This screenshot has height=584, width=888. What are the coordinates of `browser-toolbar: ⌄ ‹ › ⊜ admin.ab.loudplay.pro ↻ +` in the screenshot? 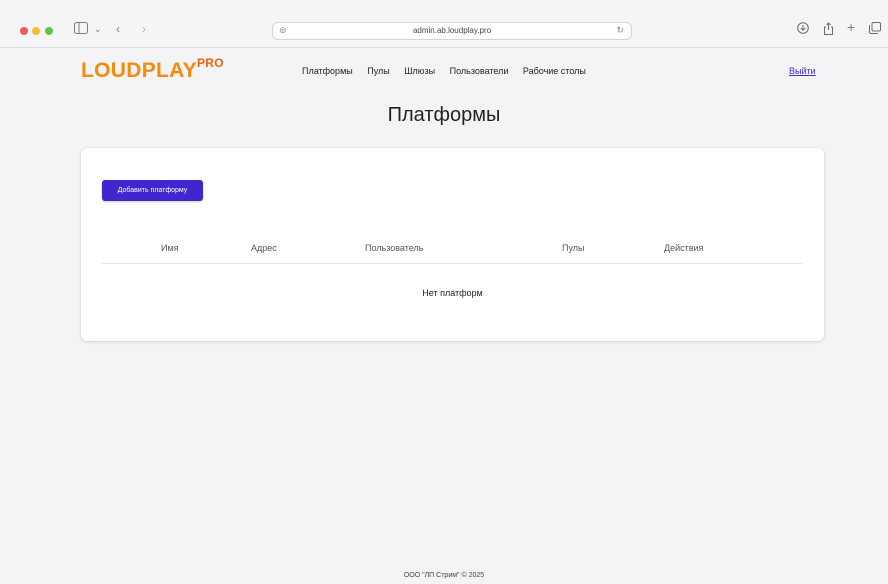 It's located at (444, 24).